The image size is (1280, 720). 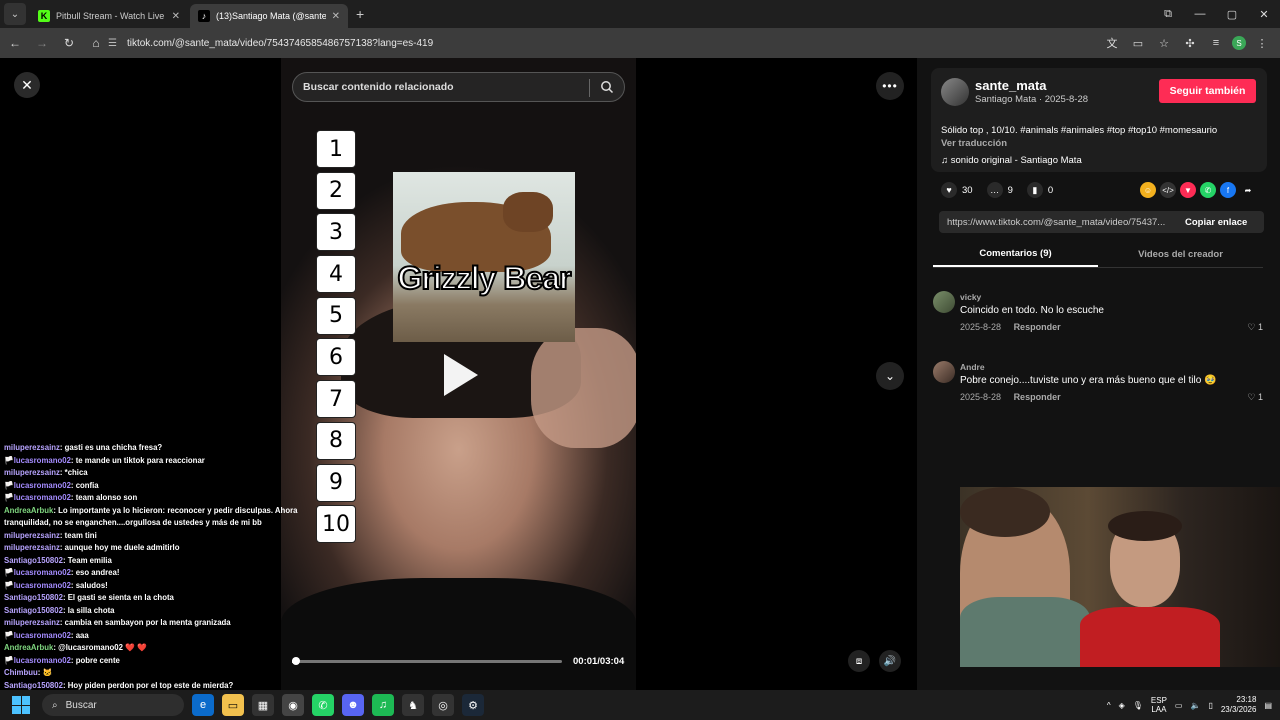 I want to click on edge-icon: e, so click(x=203, y=705).